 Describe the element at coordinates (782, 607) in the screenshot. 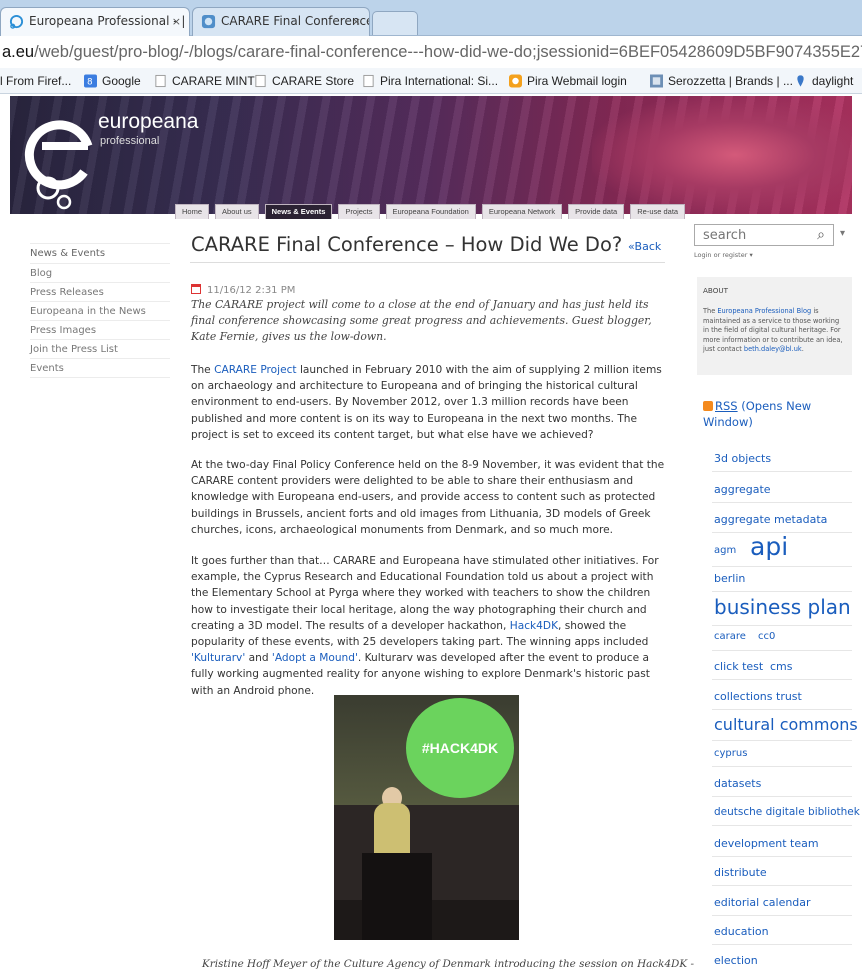

I see `tag-business-plan: business plan` at that location.